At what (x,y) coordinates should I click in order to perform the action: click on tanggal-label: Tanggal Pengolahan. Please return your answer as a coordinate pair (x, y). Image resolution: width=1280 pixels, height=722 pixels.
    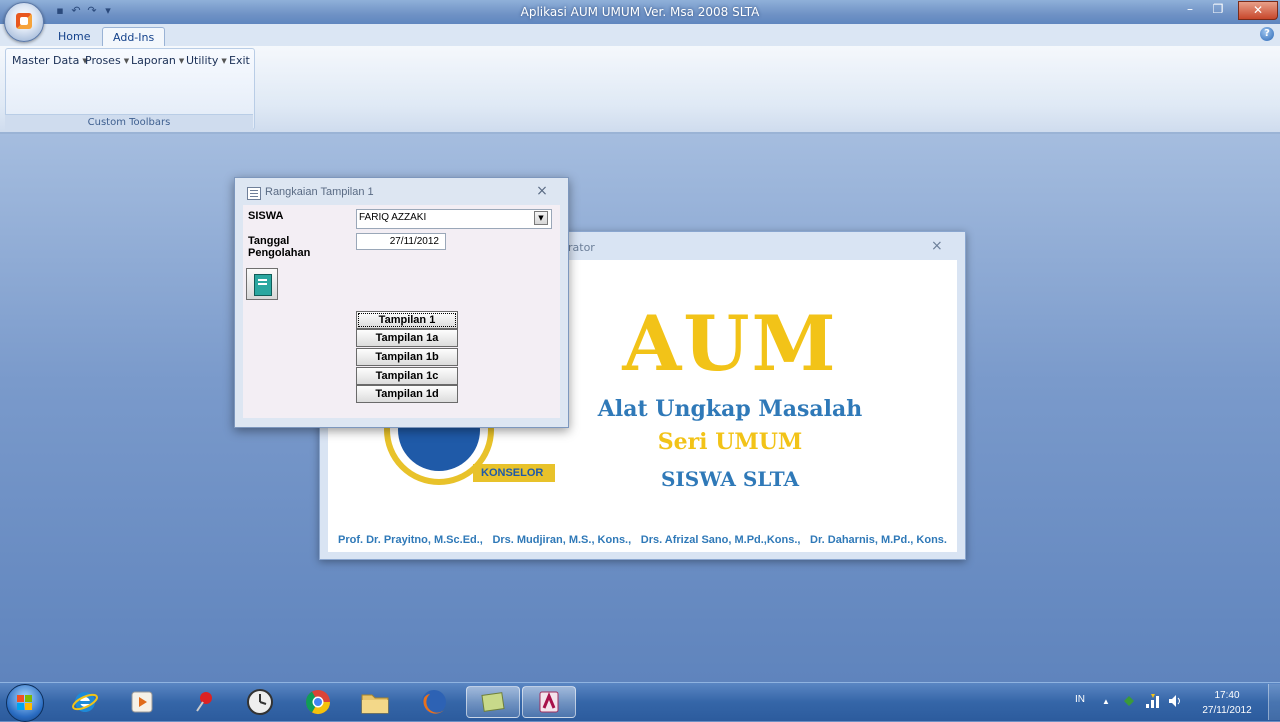
    Looking at the image, I should click on (279, 247).